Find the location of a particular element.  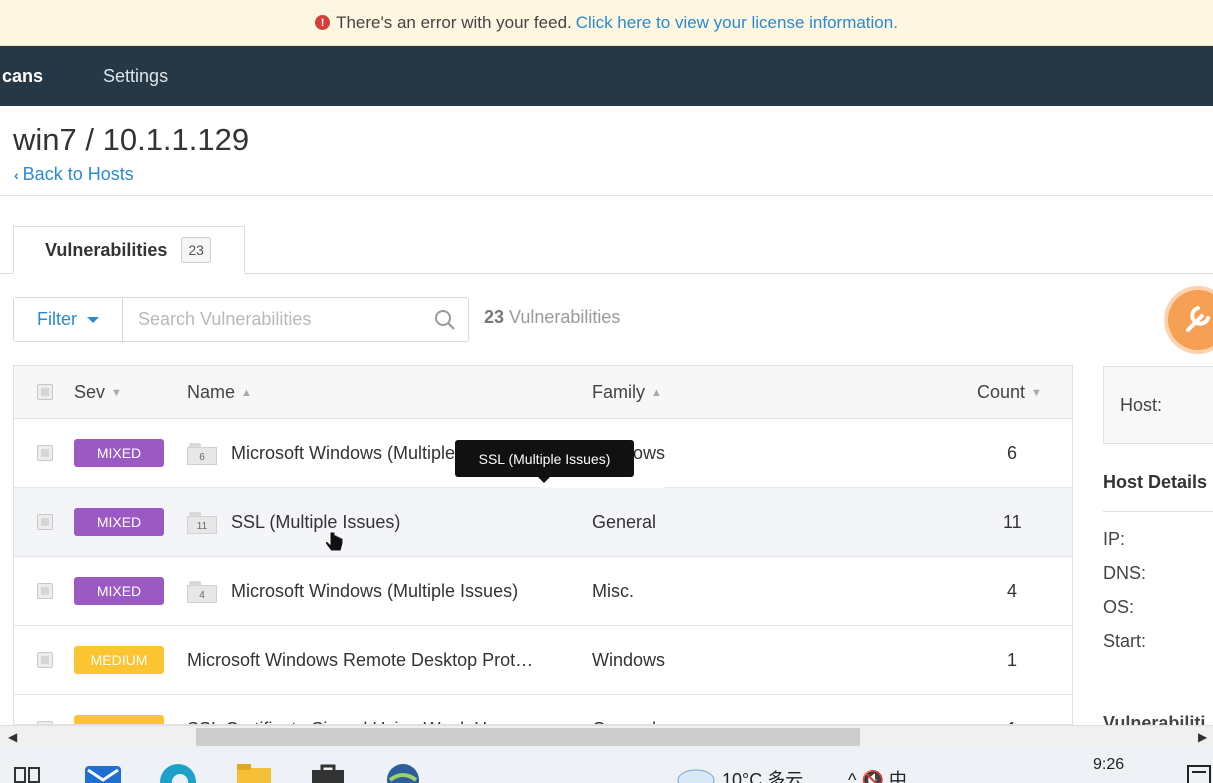

mail-icon is located at coordinates (103, 772).